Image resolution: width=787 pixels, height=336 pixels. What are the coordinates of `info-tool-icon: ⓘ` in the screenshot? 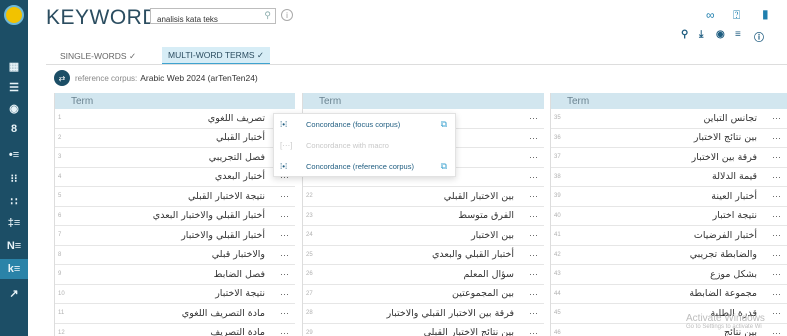 It's located at (759, 36).